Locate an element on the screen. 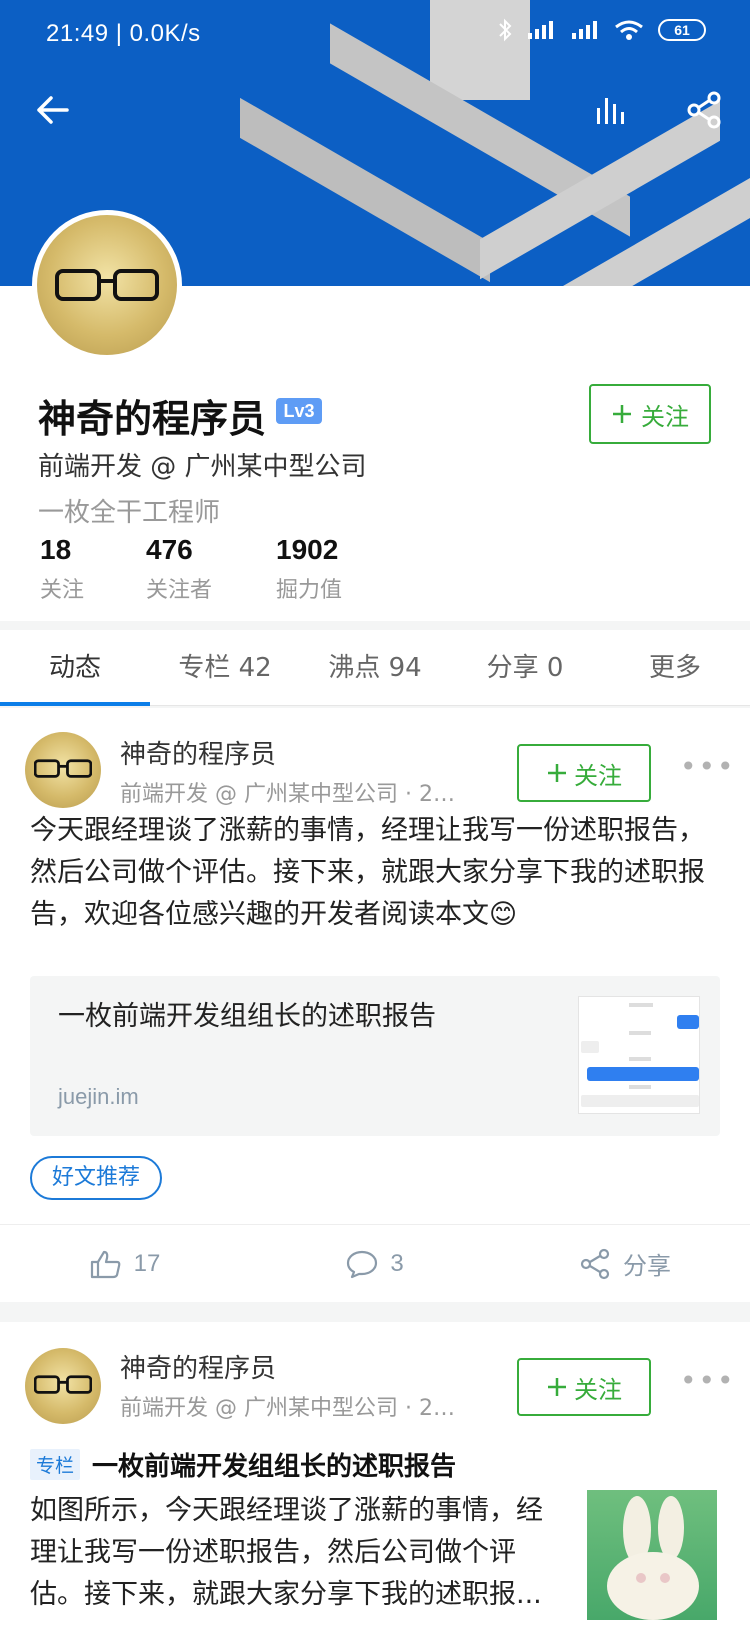 This screenshot has width=750, height=1625. link-url: juejin.im is located at coordinates (98, 1096).